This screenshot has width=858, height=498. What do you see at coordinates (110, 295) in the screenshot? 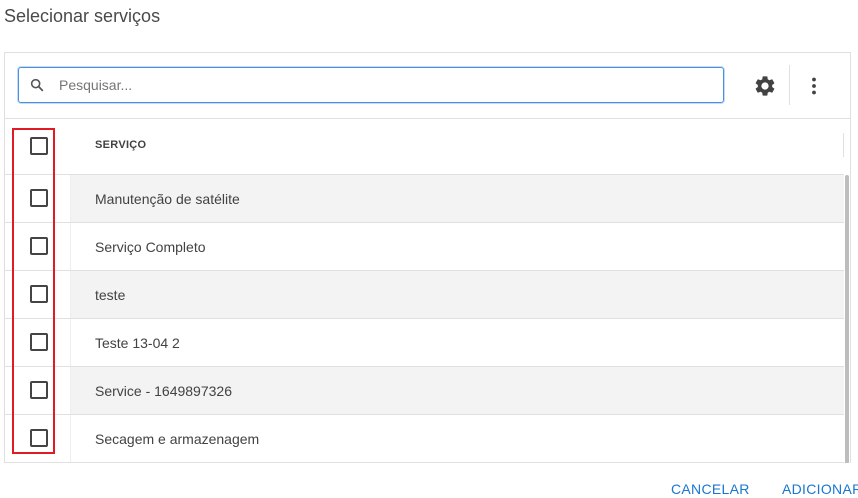
I see `service-name: teste` at bounding box center [110, 295].